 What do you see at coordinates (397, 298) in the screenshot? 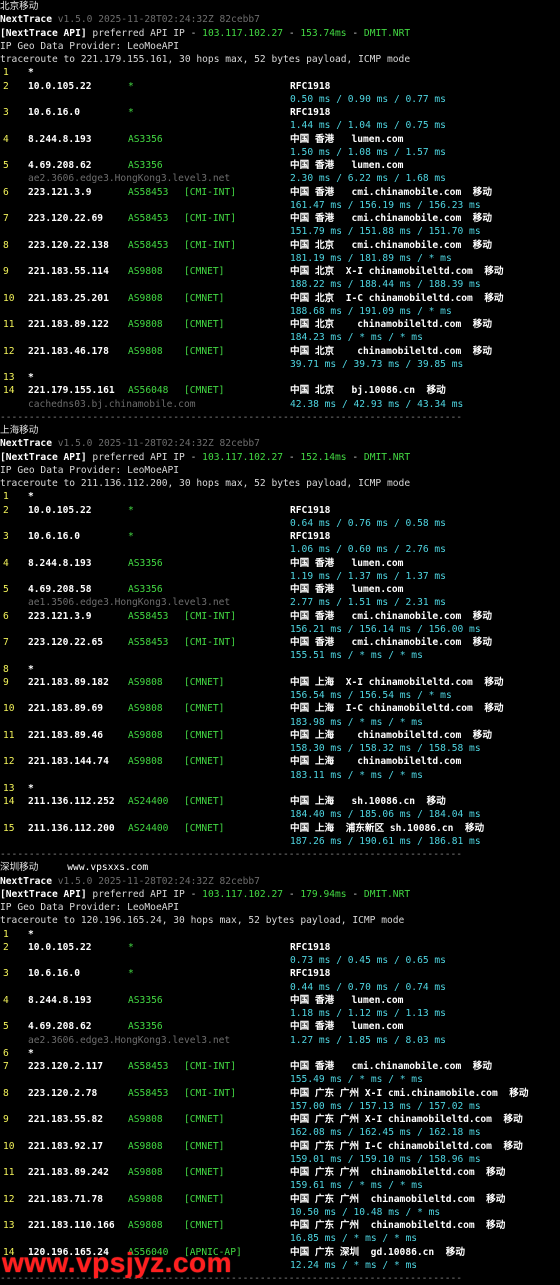
I see `hop-geo: 中国 北京 I-C chinamobileltd.com 移动` at bounding box center [397, 298].